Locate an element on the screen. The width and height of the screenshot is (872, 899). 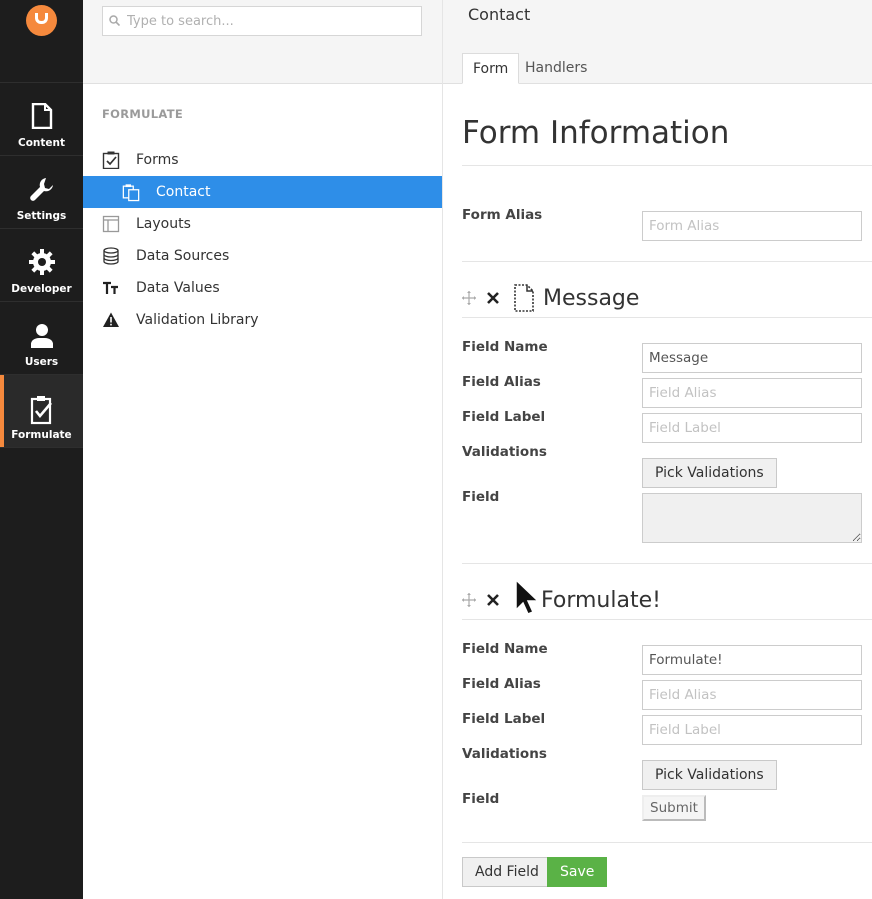
tree-item-label: Forms is located at coordinates (157, 160).